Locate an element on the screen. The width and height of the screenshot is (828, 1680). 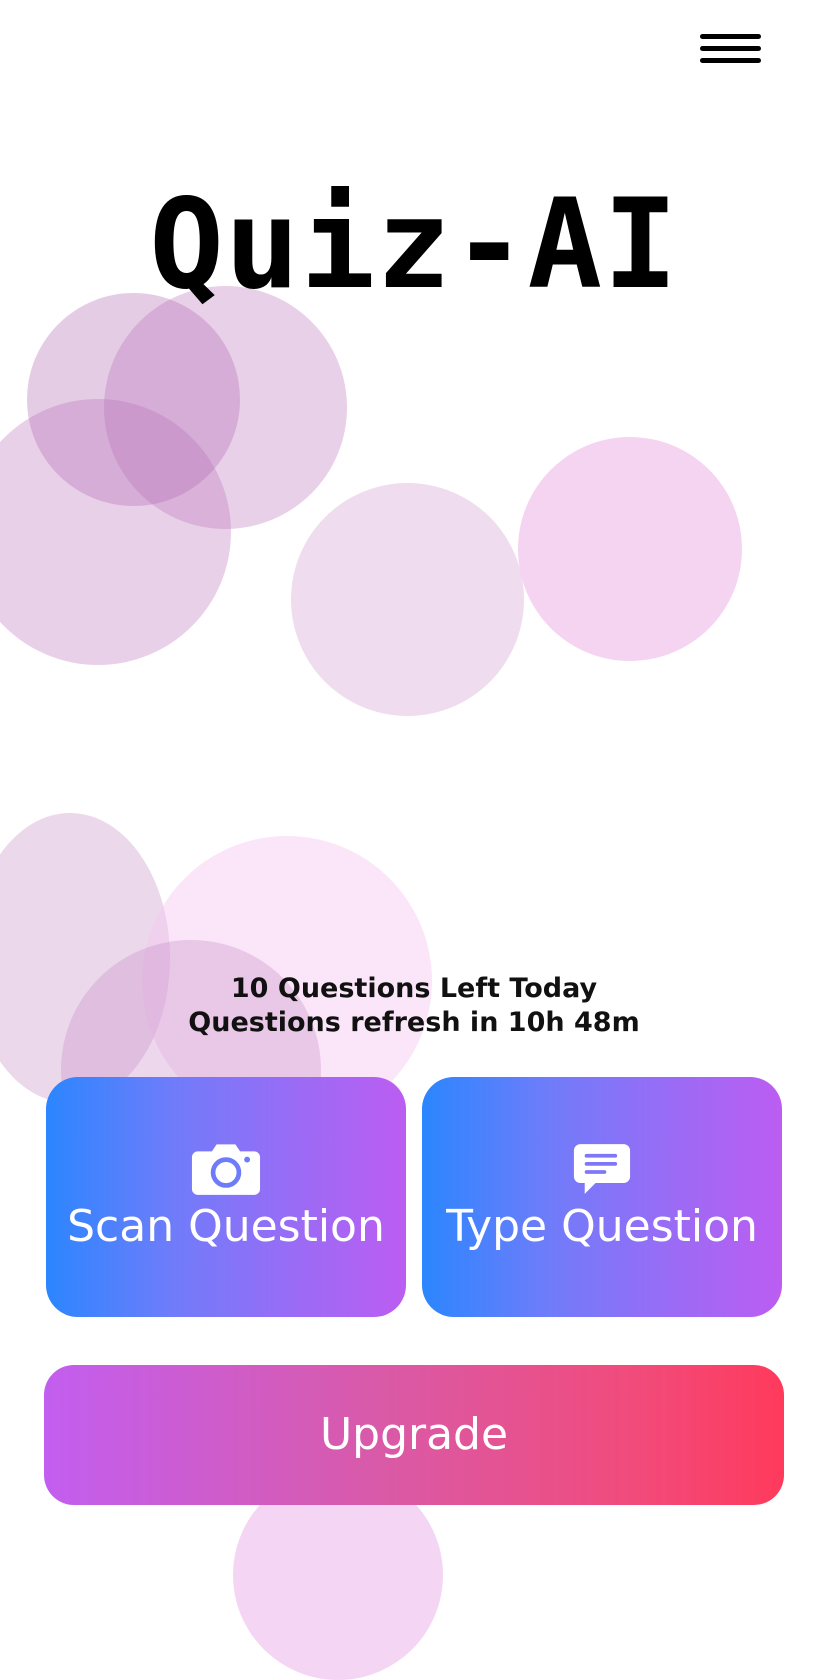
scan-question-label: Scan Question is located at coordinates (226, 1226).